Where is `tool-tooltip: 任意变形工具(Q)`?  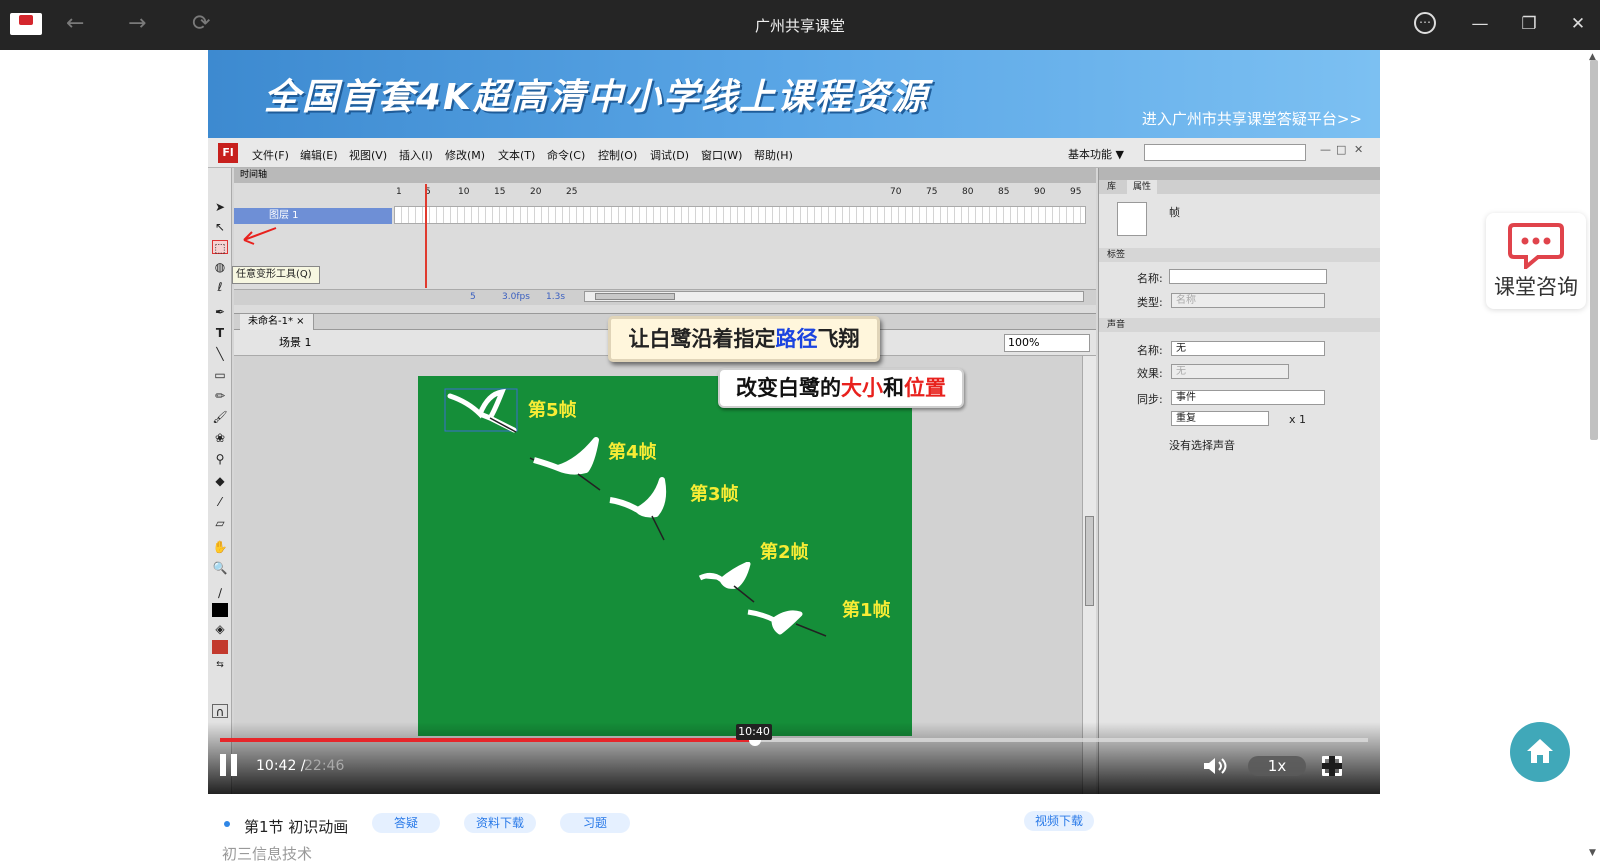
tool-tooltip: 任意变形工具(Q) is located at coordinates (276, 275).